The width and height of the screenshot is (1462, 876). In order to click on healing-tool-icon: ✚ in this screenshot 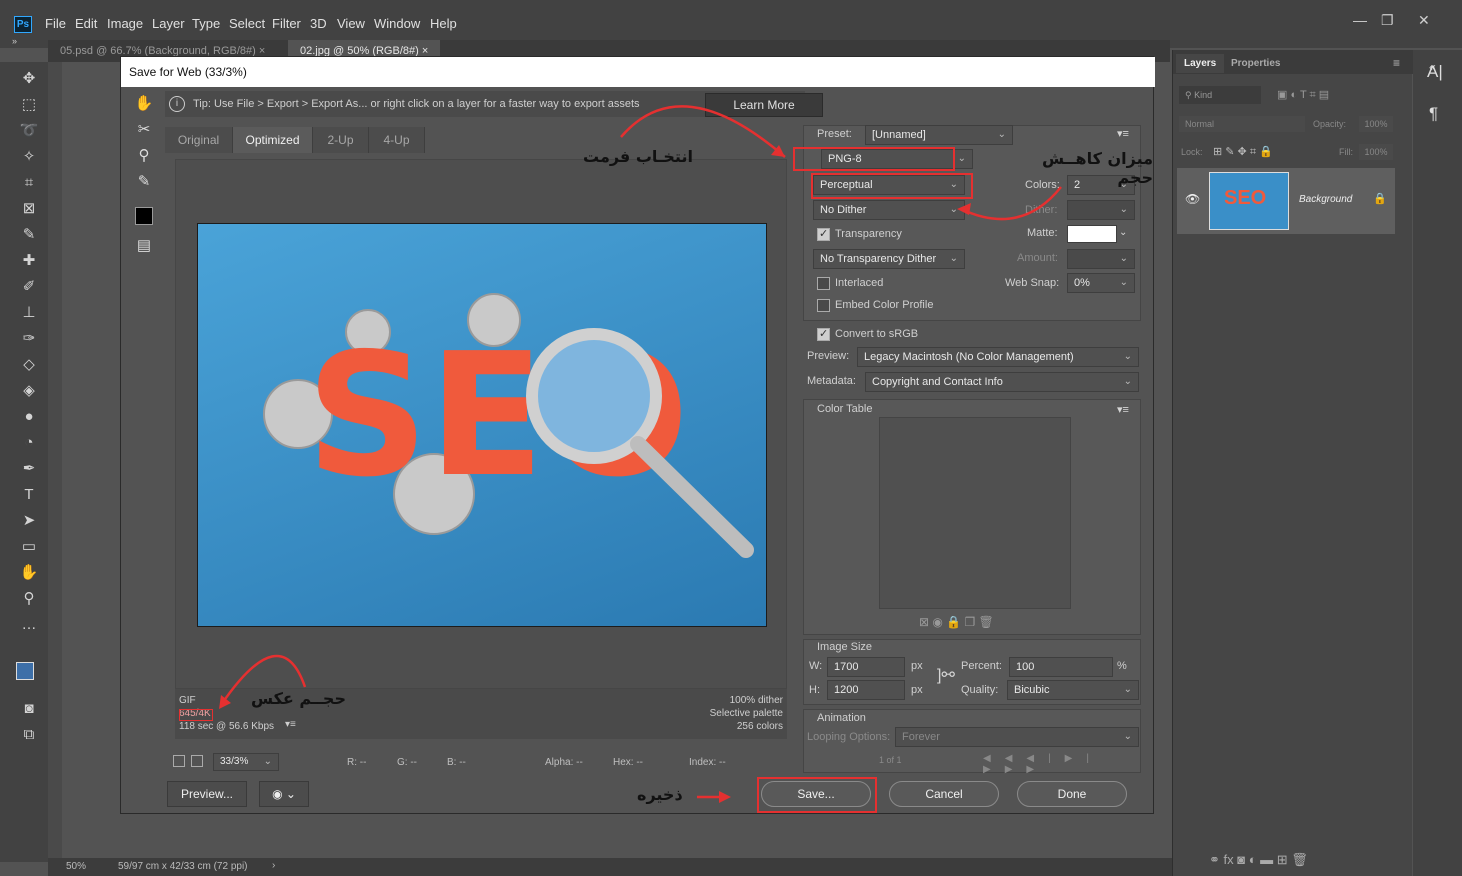, I will do `click(29, 261)`.